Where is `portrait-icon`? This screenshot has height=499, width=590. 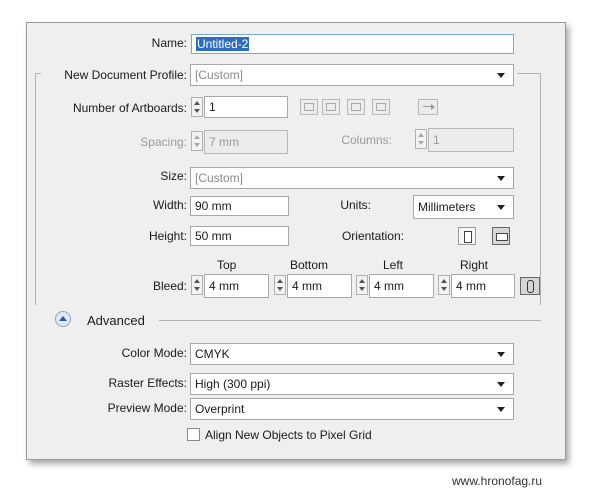
portrait-icon is located at coordinates (468, 237).